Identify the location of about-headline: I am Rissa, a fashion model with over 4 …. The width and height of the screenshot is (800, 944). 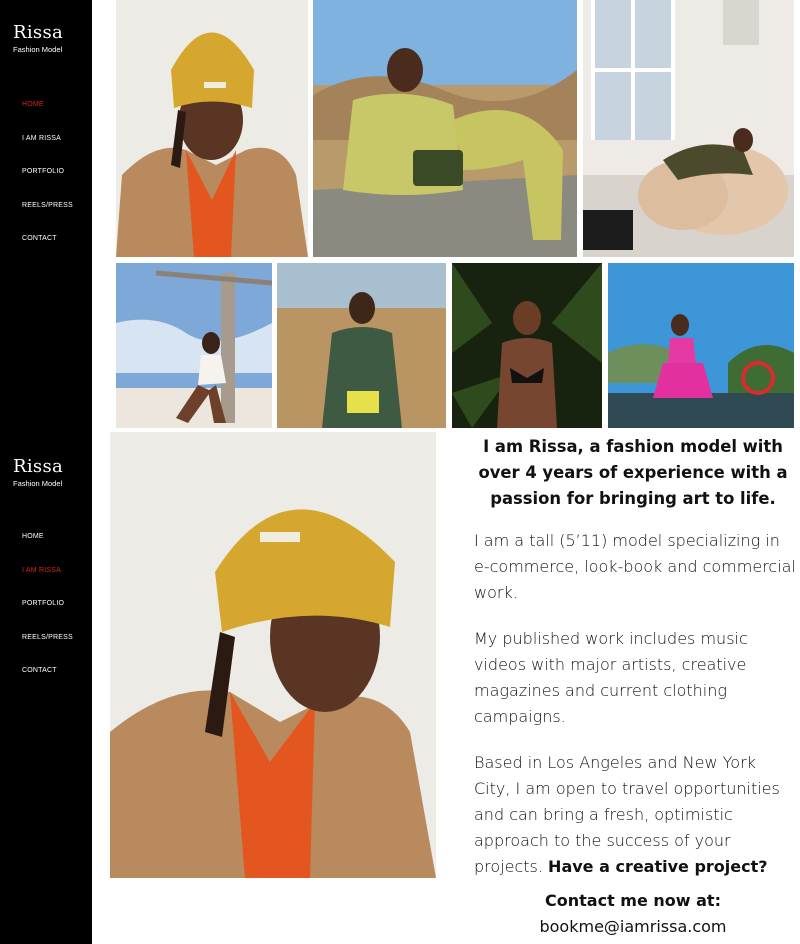
(633, 472).